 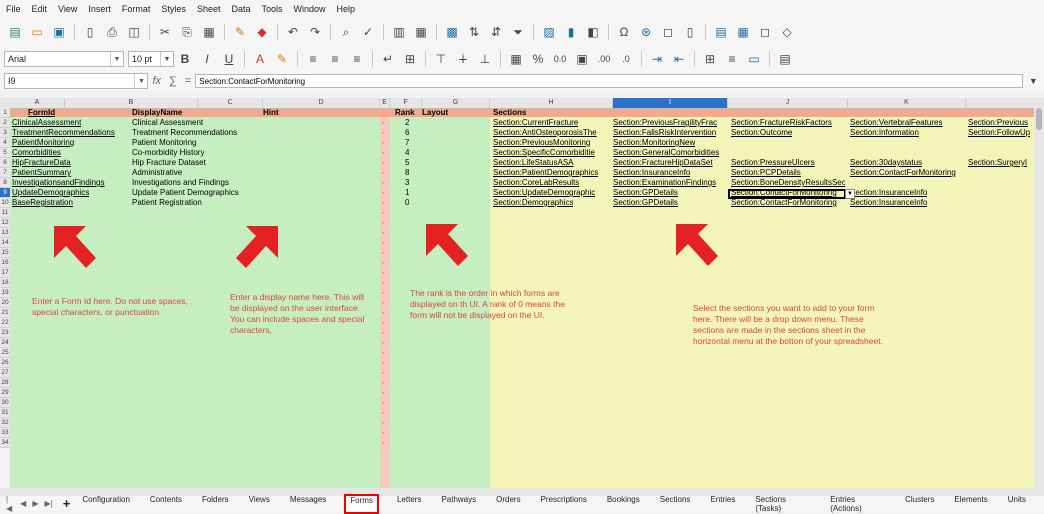 What do you see at coordinates (571, 32) in the screenshot?
I see `insert-chart-icon: ▮` at bounding box center [571, 32].